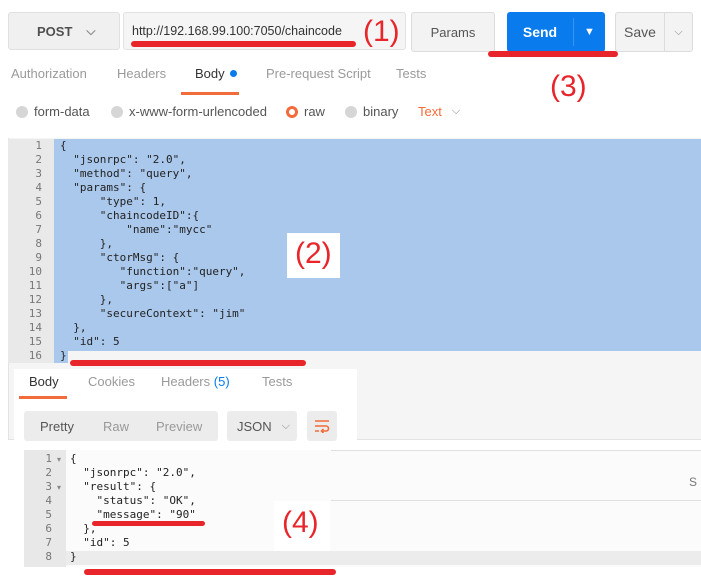 The image size is (701, 577). I want to click on response-format-select: JSON ⌵, so click(262, 426).